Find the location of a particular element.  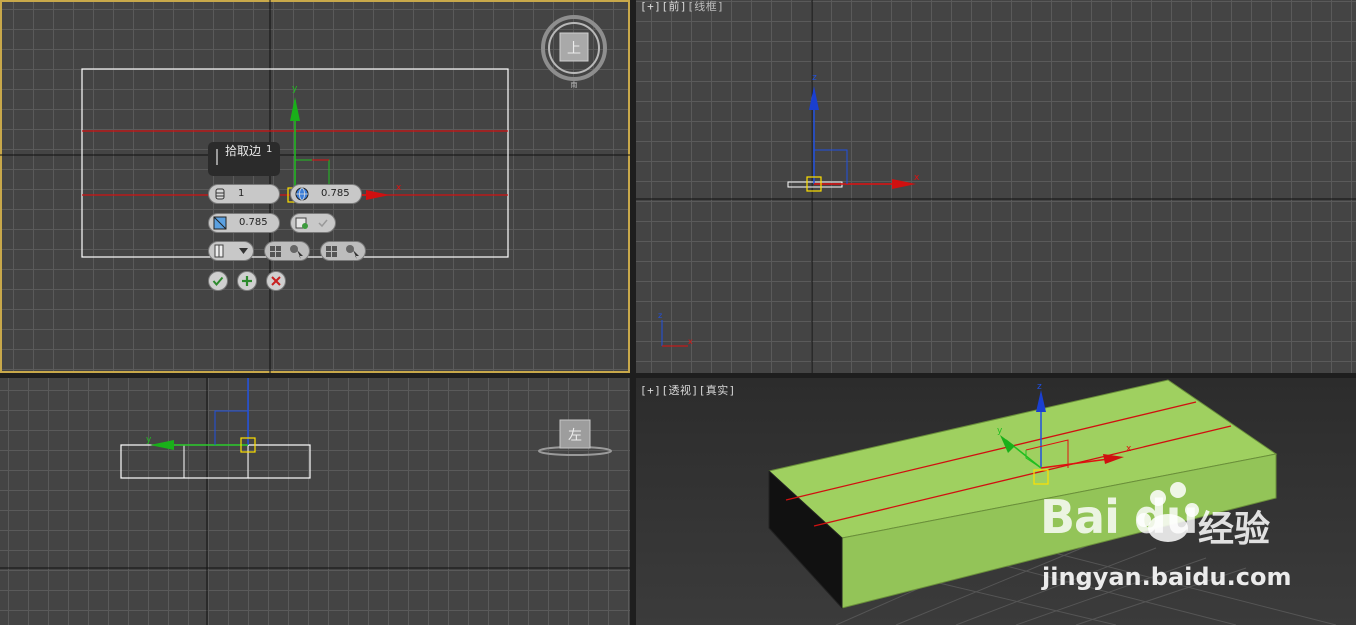

viewcube-top: 上 南 is located at coordinates (574, 52).